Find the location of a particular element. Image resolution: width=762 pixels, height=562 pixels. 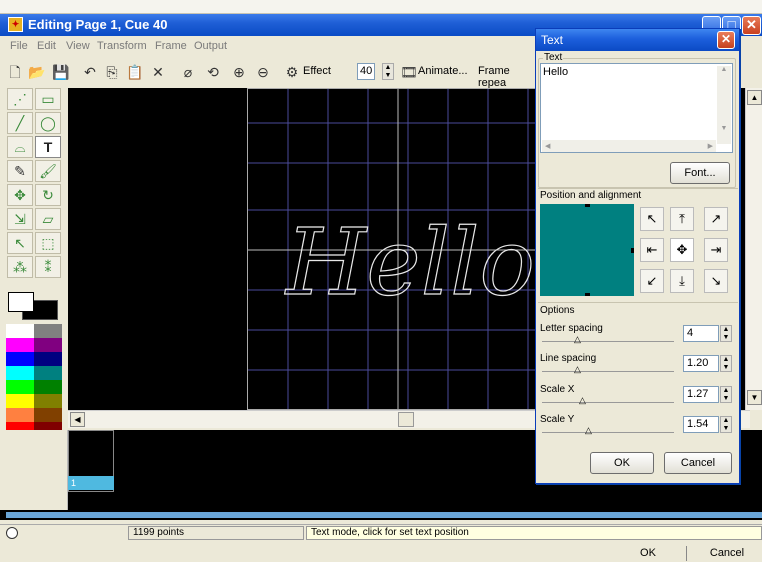

ellipse-tool-icon: ◯ is located at coordinates (48, 123).